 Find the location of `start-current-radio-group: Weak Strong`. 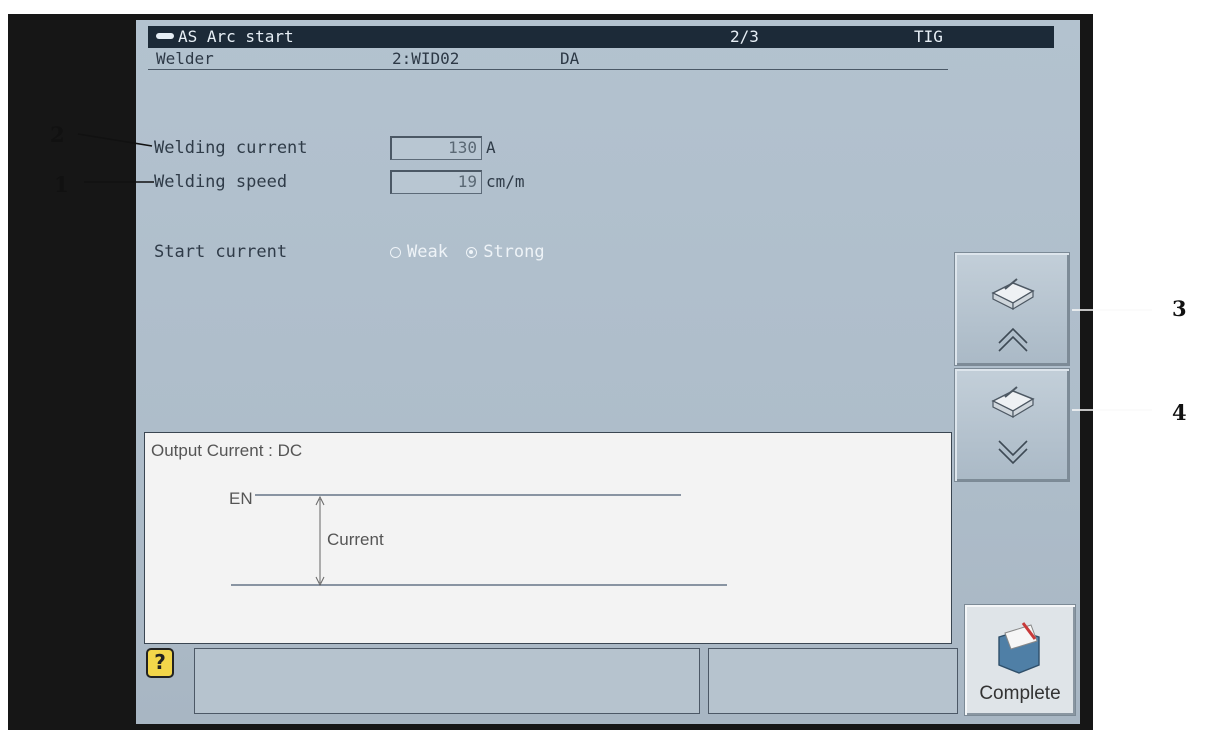

start-current-radio-group: Weak Strong is located at coordinates (471, 252).